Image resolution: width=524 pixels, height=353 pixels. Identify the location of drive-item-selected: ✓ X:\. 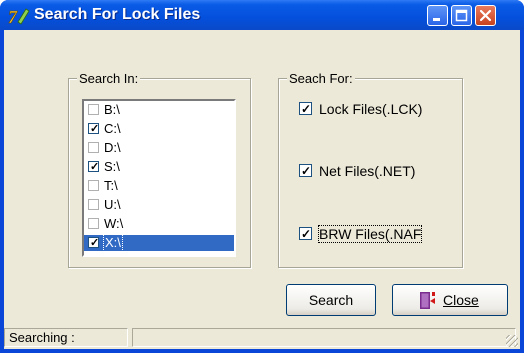
(159, 243).